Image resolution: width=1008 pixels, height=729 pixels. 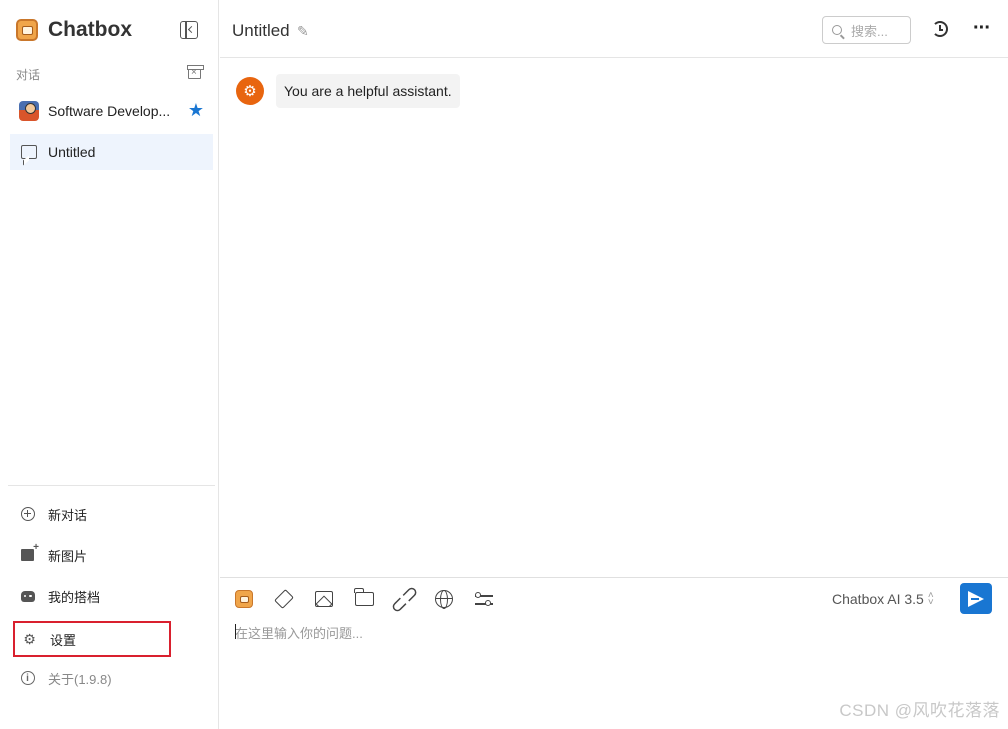 I want to click on folder-icon, so click(x=364, y=599).